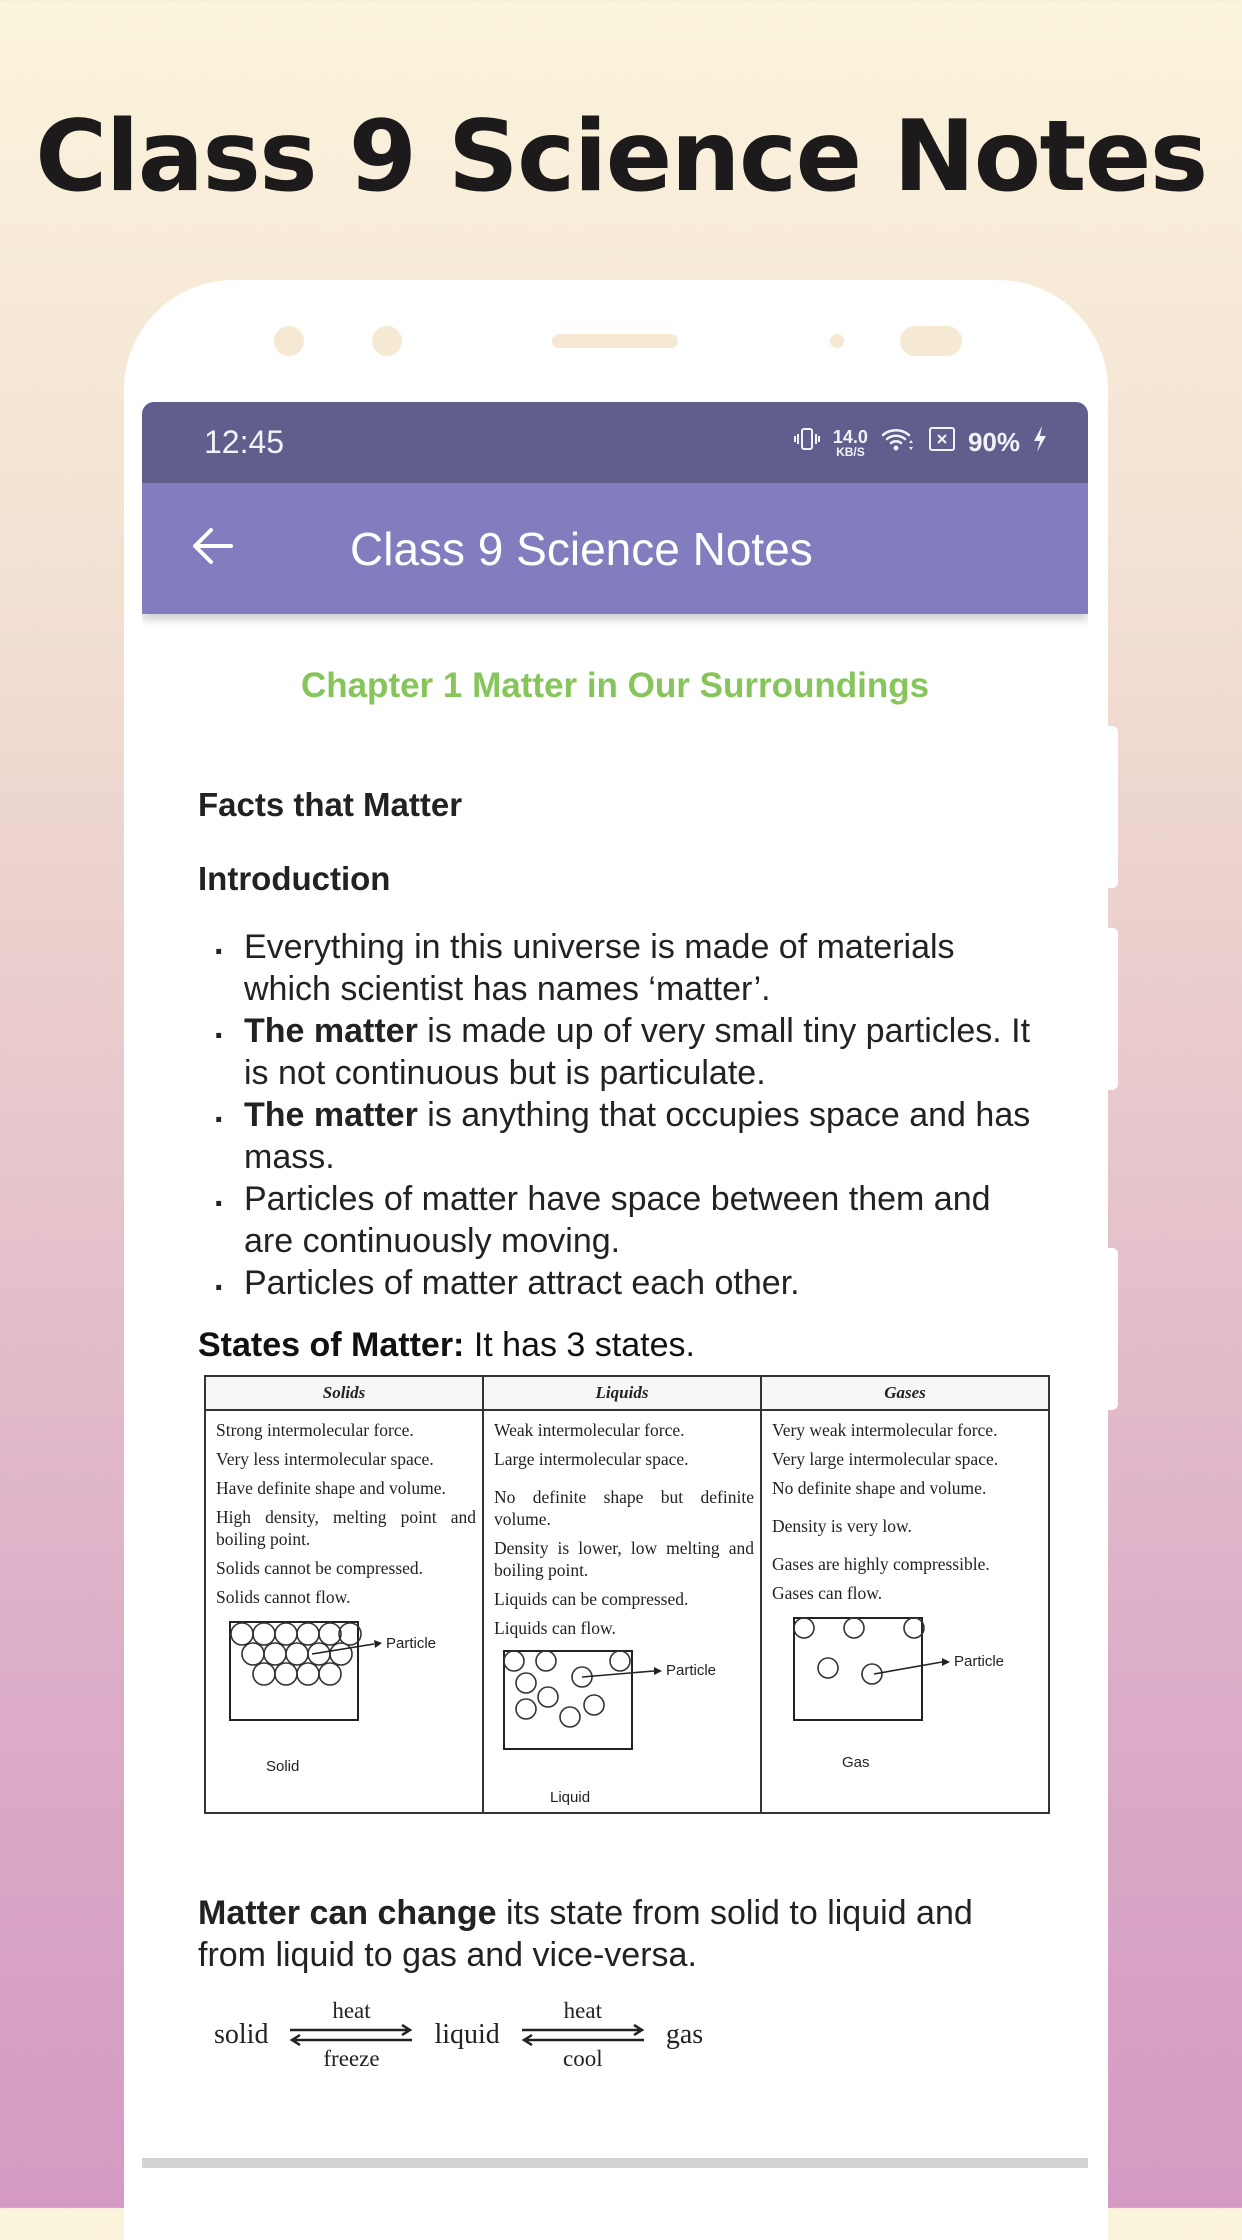 The image size is (1242, 2240). Describe the element at coordinates (842, 1526) in the screenshot. I see `table-cell: Density is very low.` at that location.